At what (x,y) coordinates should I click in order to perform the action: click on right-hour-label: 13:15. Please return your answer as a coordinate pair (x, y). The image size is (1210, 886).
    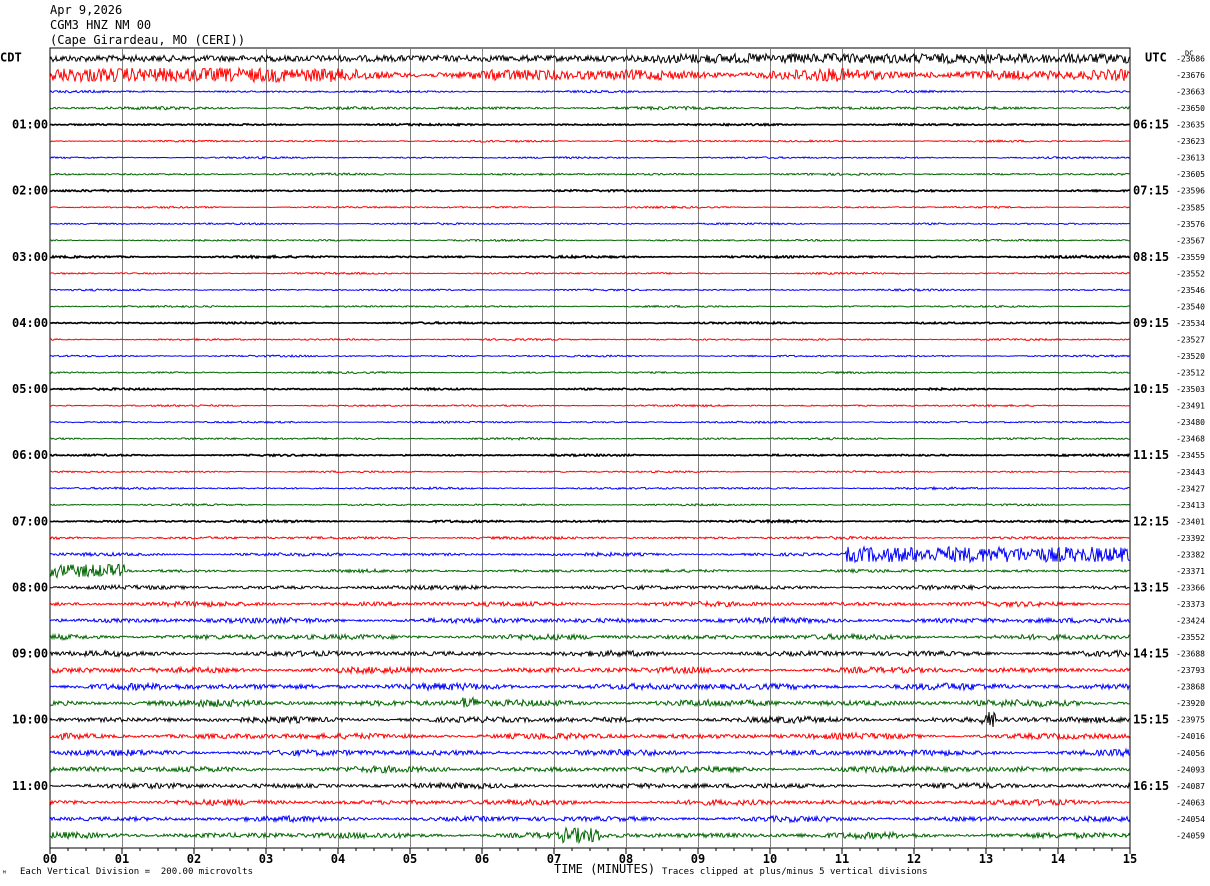
    Looking at the image, I should click on (1151, 587).